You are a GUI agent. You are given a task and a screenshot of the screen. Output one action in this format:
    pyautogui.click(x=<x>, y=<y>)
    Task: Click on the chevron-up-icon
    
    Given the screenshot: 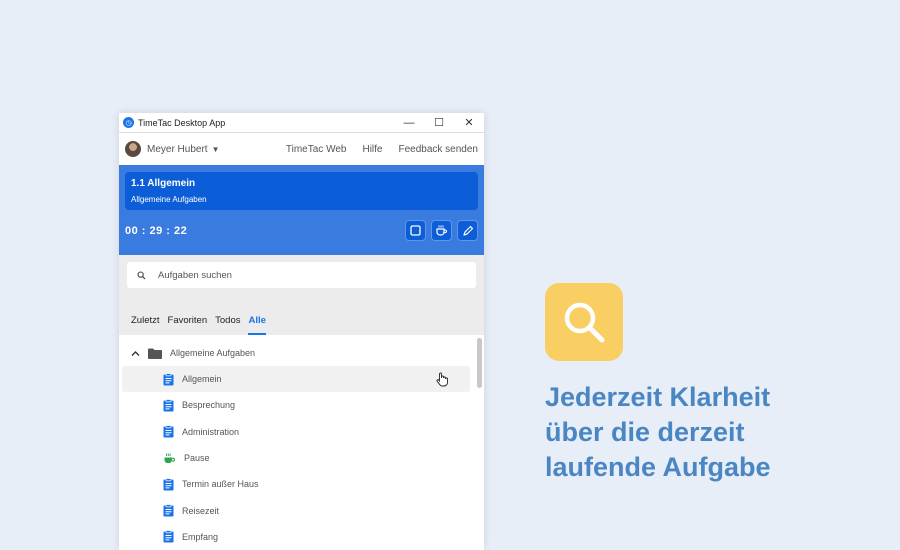 What is the action you would take?
    pyautogui.click(x=135, y=353)
    